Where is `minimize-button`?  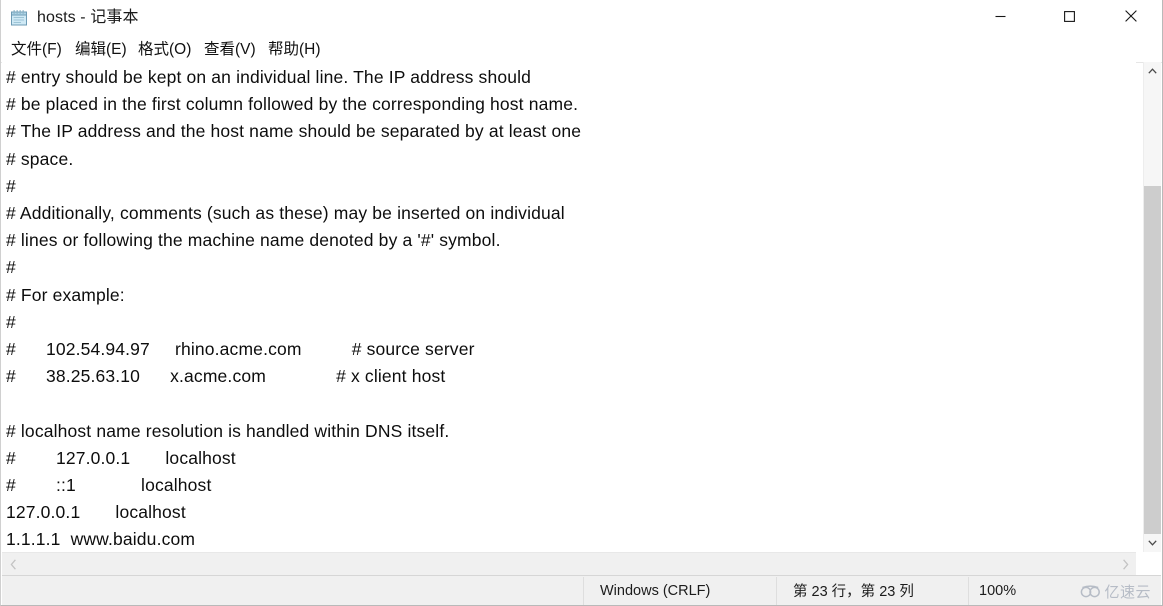 minimize-button is located at coordinates (1000, 16).